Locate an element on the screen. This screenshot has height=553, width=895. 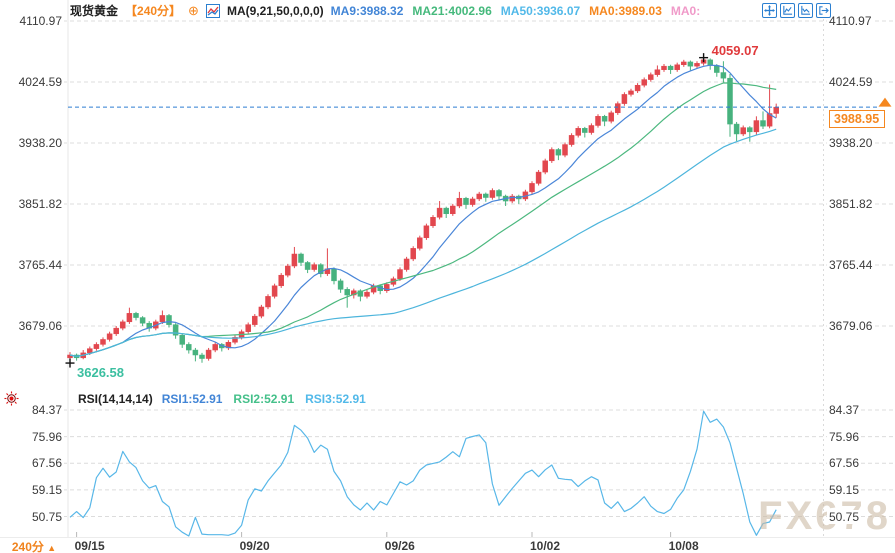
rsi-settings-label: RSI(14,14,14) is located at coordinates (115, 399).